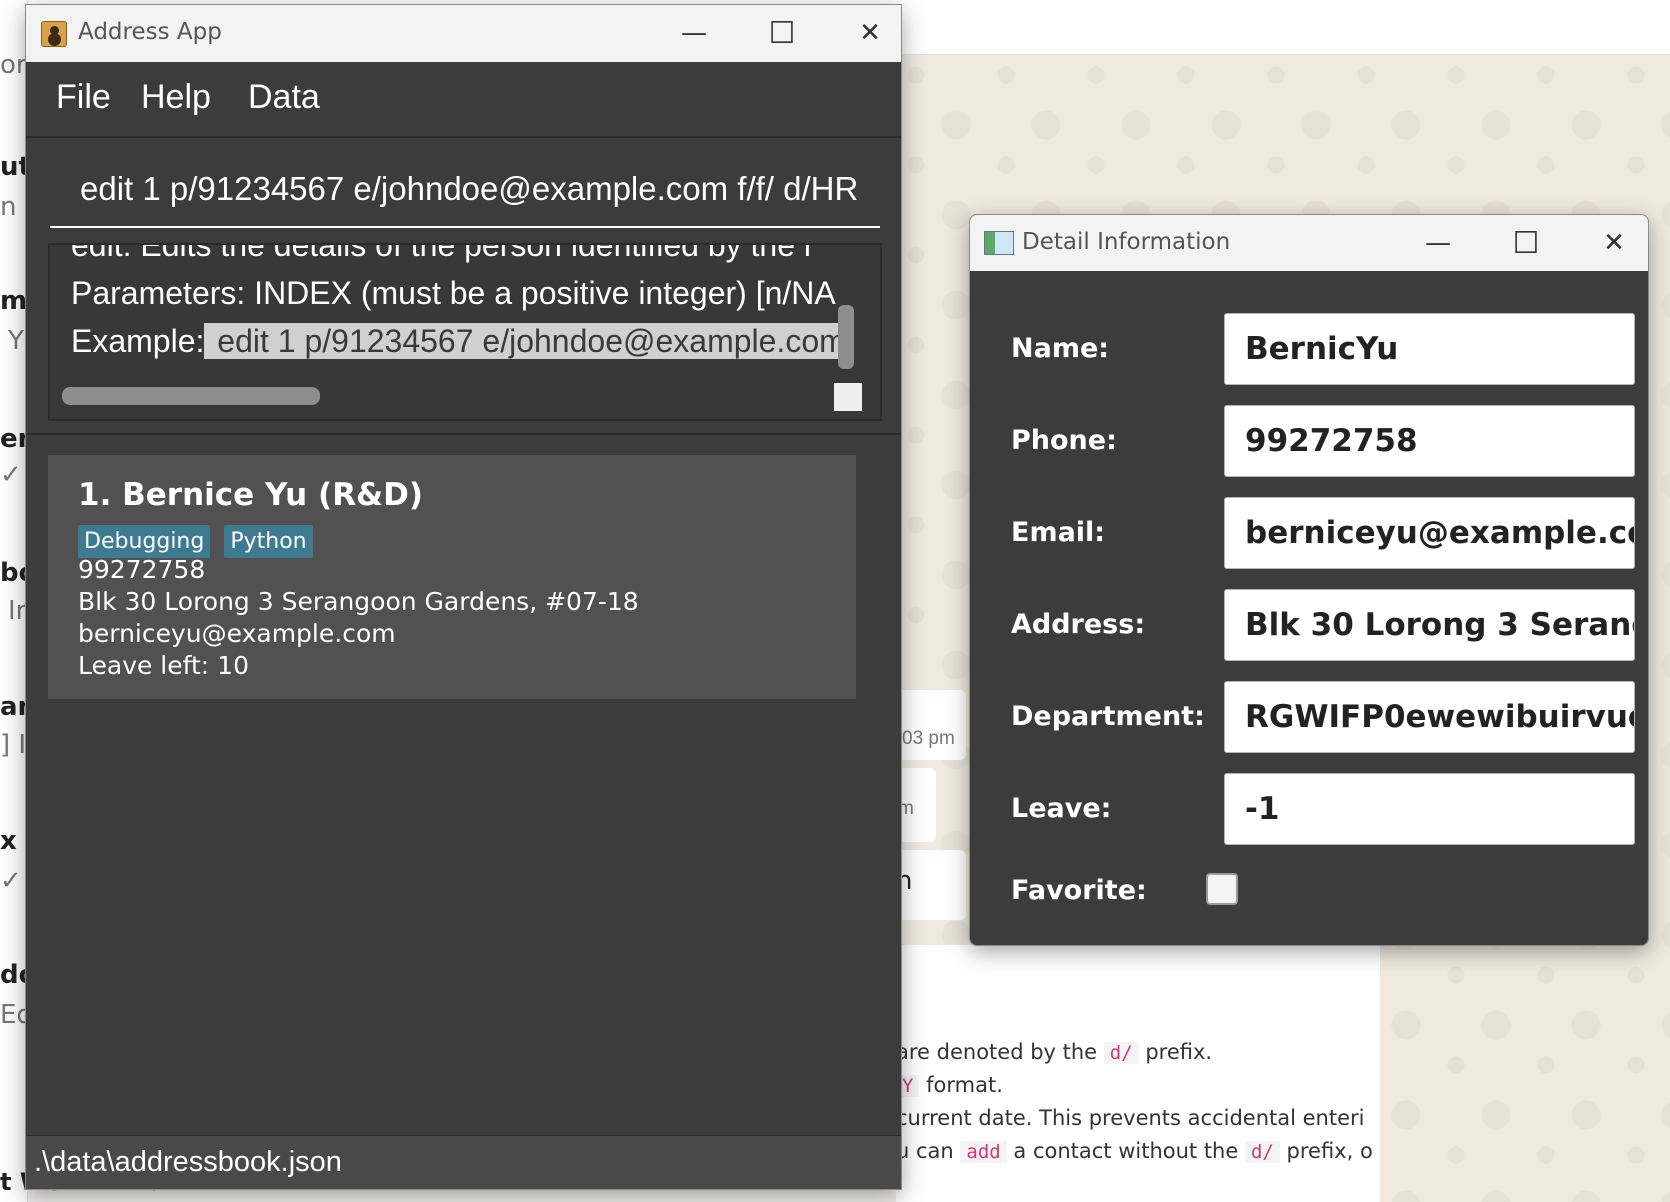 The image size is (1670, 1202). Describe the element at coordinates (1060, 348) in the screenshot. I see `name-label: Name:` at that location.